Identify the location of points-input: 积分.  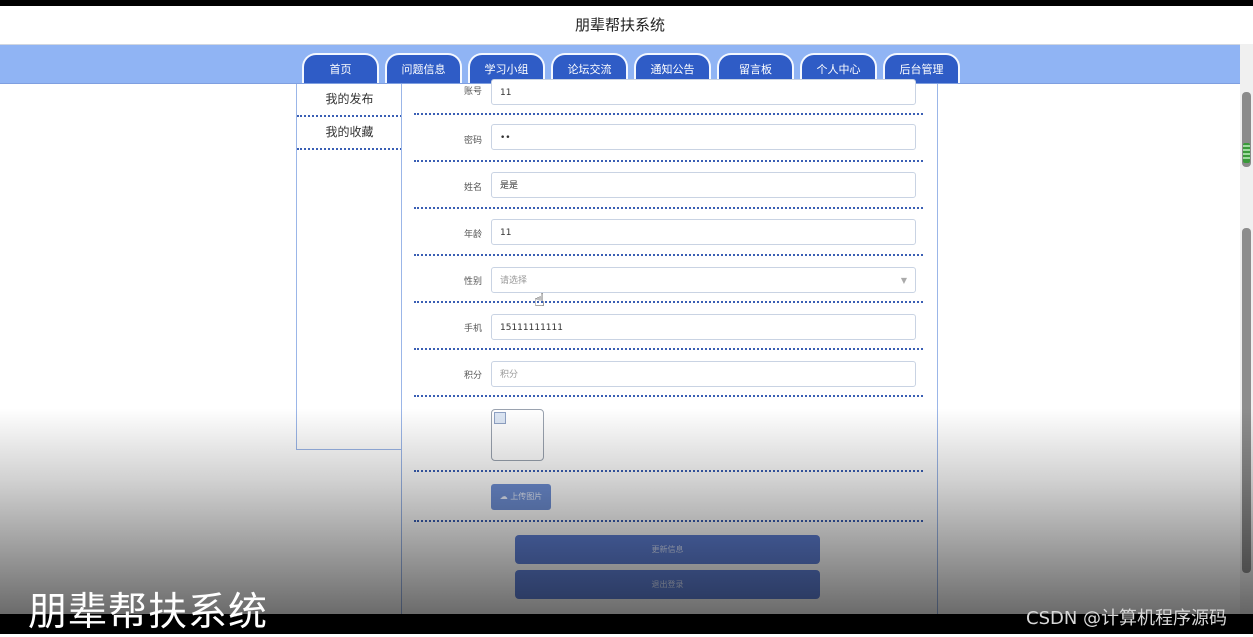
(703, 374).